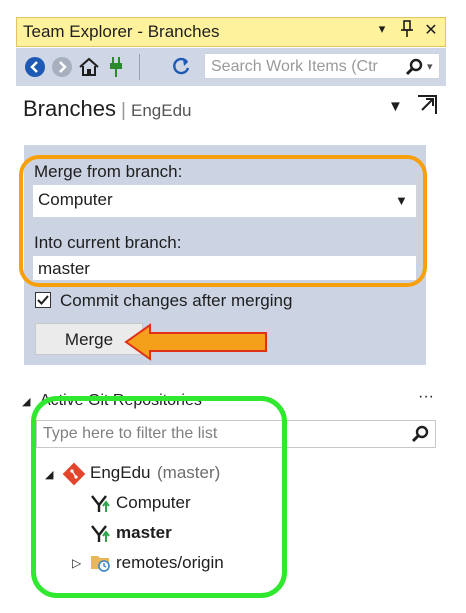 This screenshot has width=466, height=613. What do you see at coordinates (43, 300) in the screenshot?
I see `commit-changes-checkbox` at bounding box center [43, 300].